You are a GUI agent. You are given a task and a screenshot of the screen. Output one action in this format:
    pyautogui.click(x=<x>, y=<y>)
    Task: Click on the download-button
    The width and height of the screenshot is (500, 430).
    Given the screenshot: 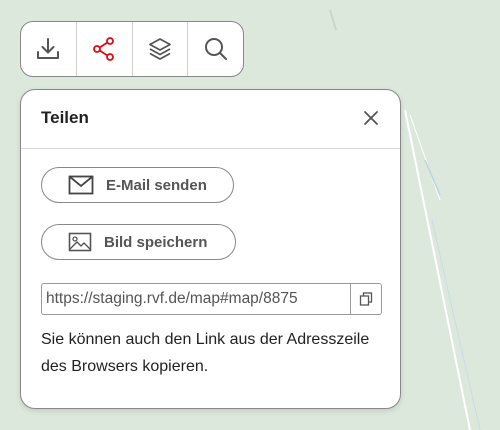 What is the action you would take?
    pyautogui.click(x=49, y=49)
    